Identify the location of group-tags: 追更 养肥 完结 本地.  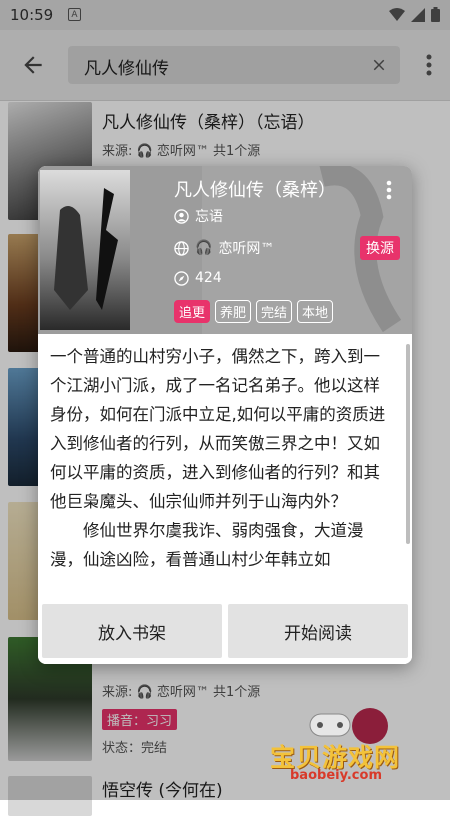
(254, 311).